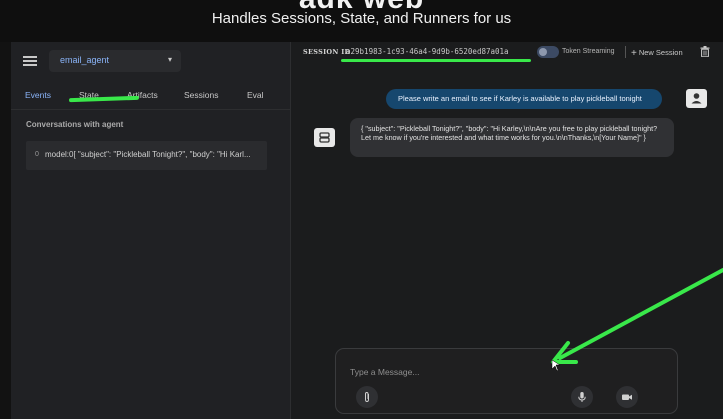  What do you see at coordinates (660, 52) in the screenshot?
I see `new-session-label: New Session` at bounding box center [660, 52].